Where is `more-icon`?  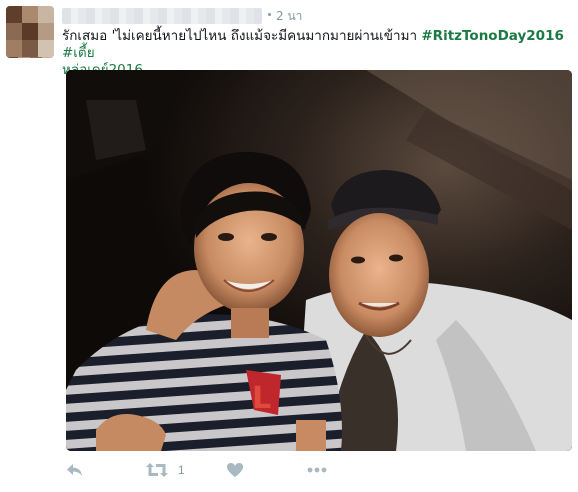
more-icon is located at coordinates (317, 470).